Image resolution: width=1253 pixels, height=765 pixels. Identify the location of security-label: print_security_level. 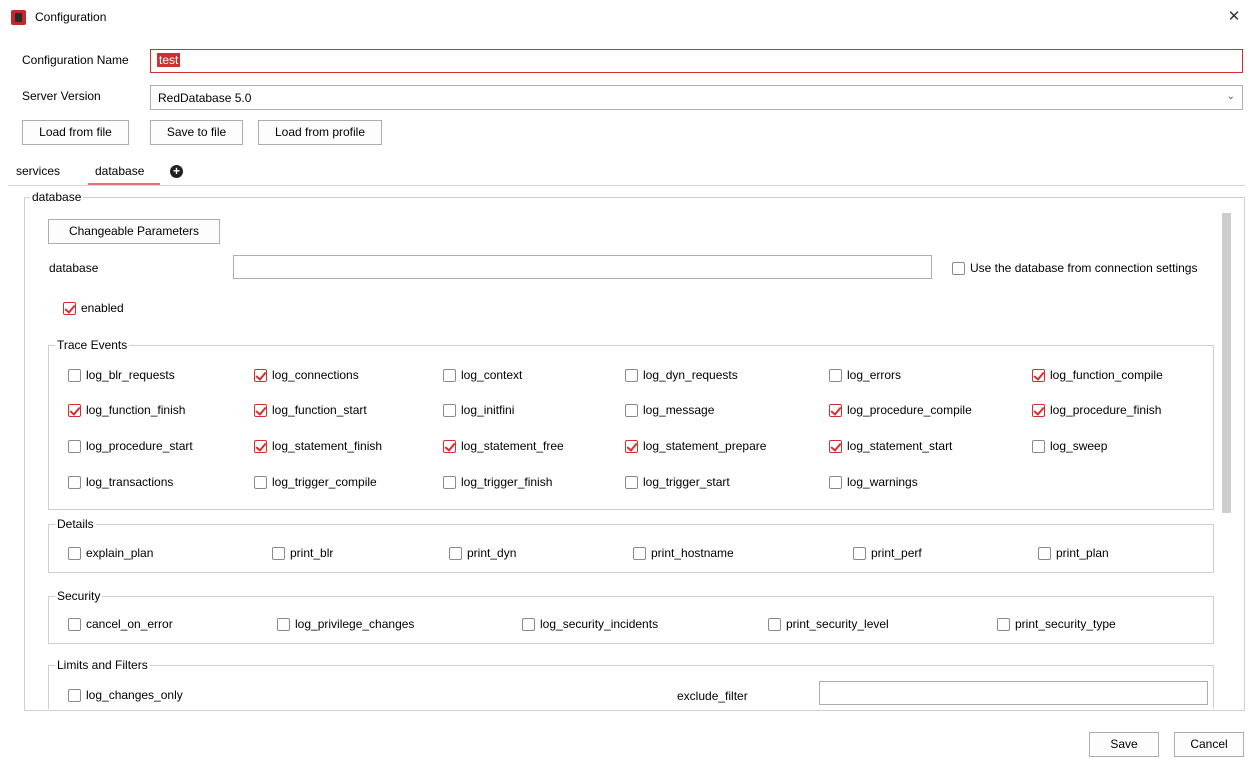
(837, 624).